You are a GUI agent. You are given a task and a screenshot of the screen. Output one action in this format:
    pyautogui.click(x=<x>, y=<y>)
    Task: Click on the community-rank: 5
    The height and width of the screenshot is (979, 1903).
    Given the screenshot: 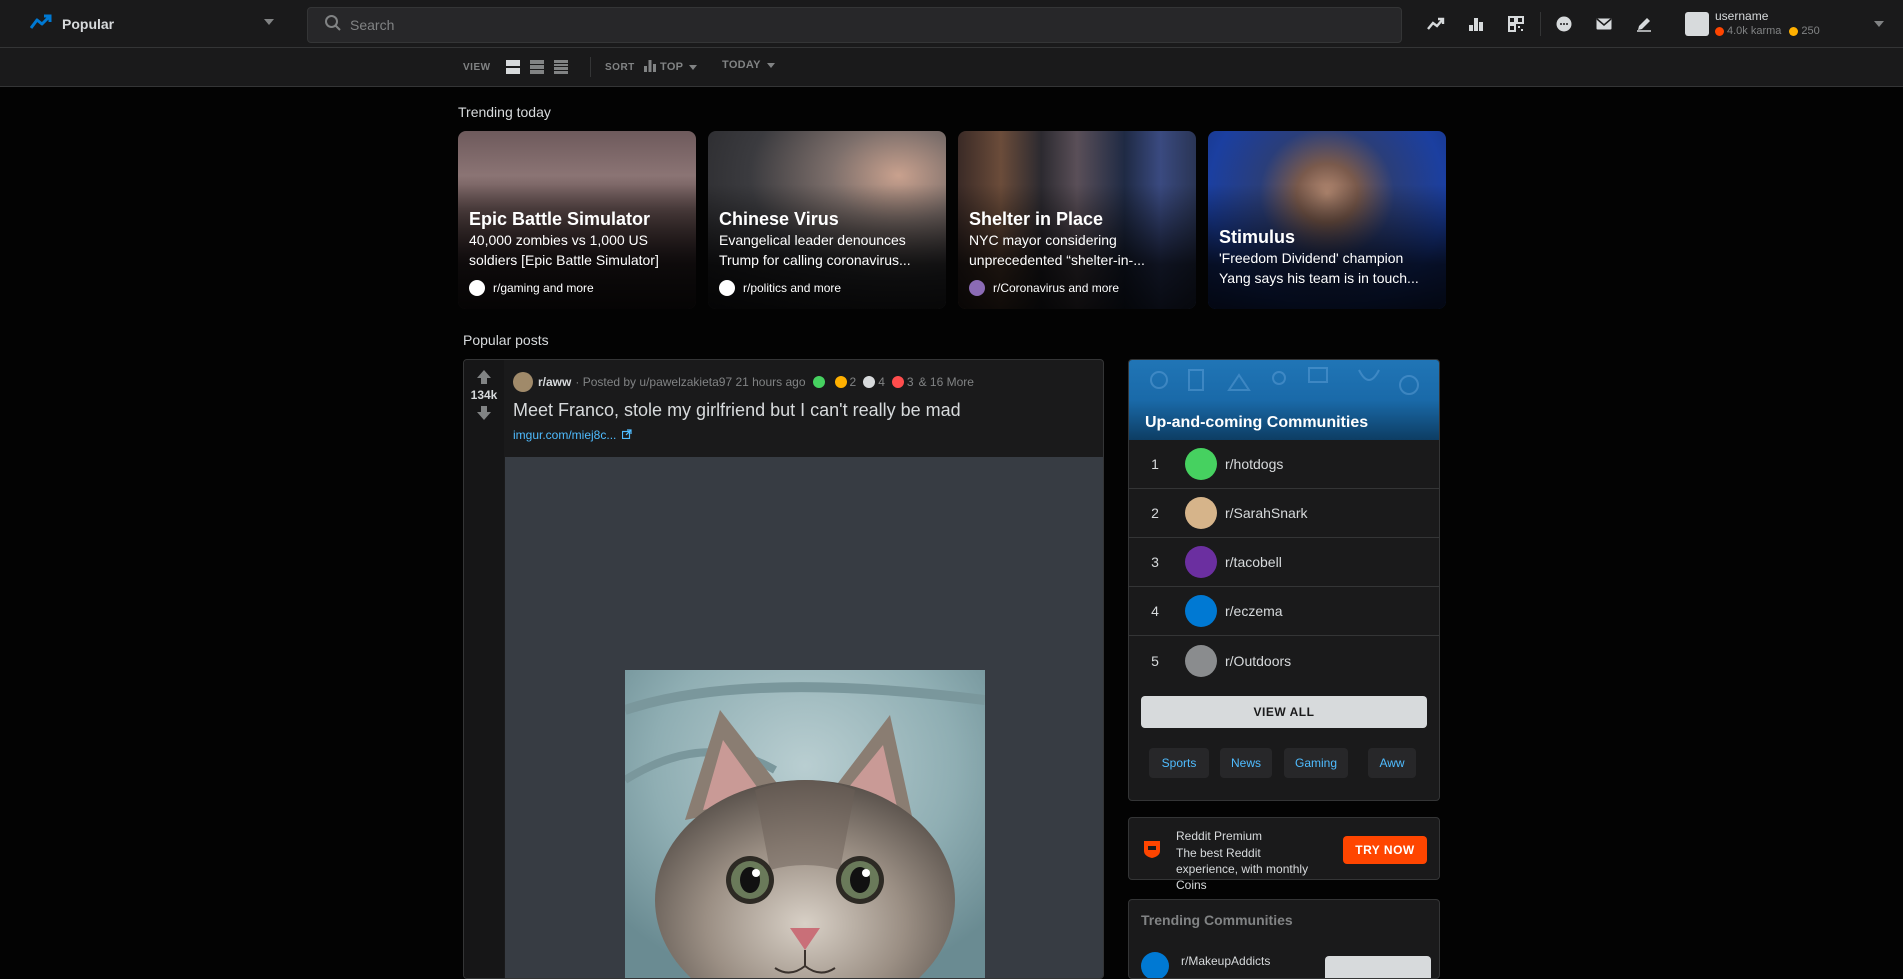 What is the action you would take?
    pyautogui.click(x=1155, y=660)
    